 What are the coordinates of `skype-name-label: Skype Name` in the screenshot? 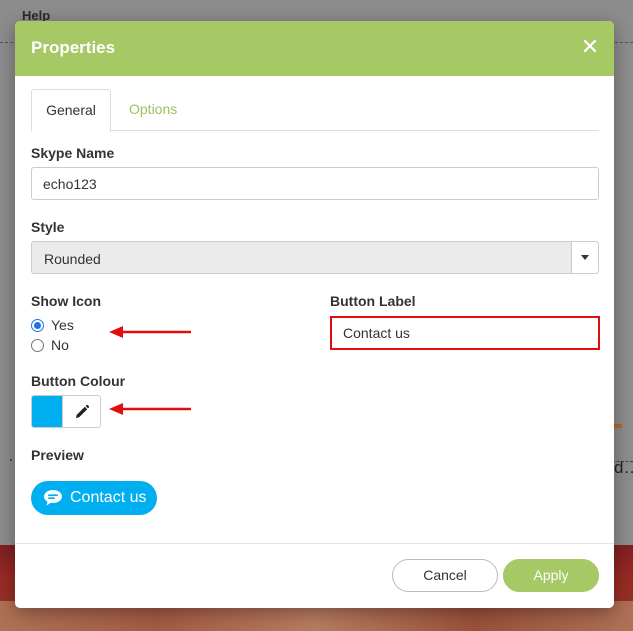 It's located at (73, 153).